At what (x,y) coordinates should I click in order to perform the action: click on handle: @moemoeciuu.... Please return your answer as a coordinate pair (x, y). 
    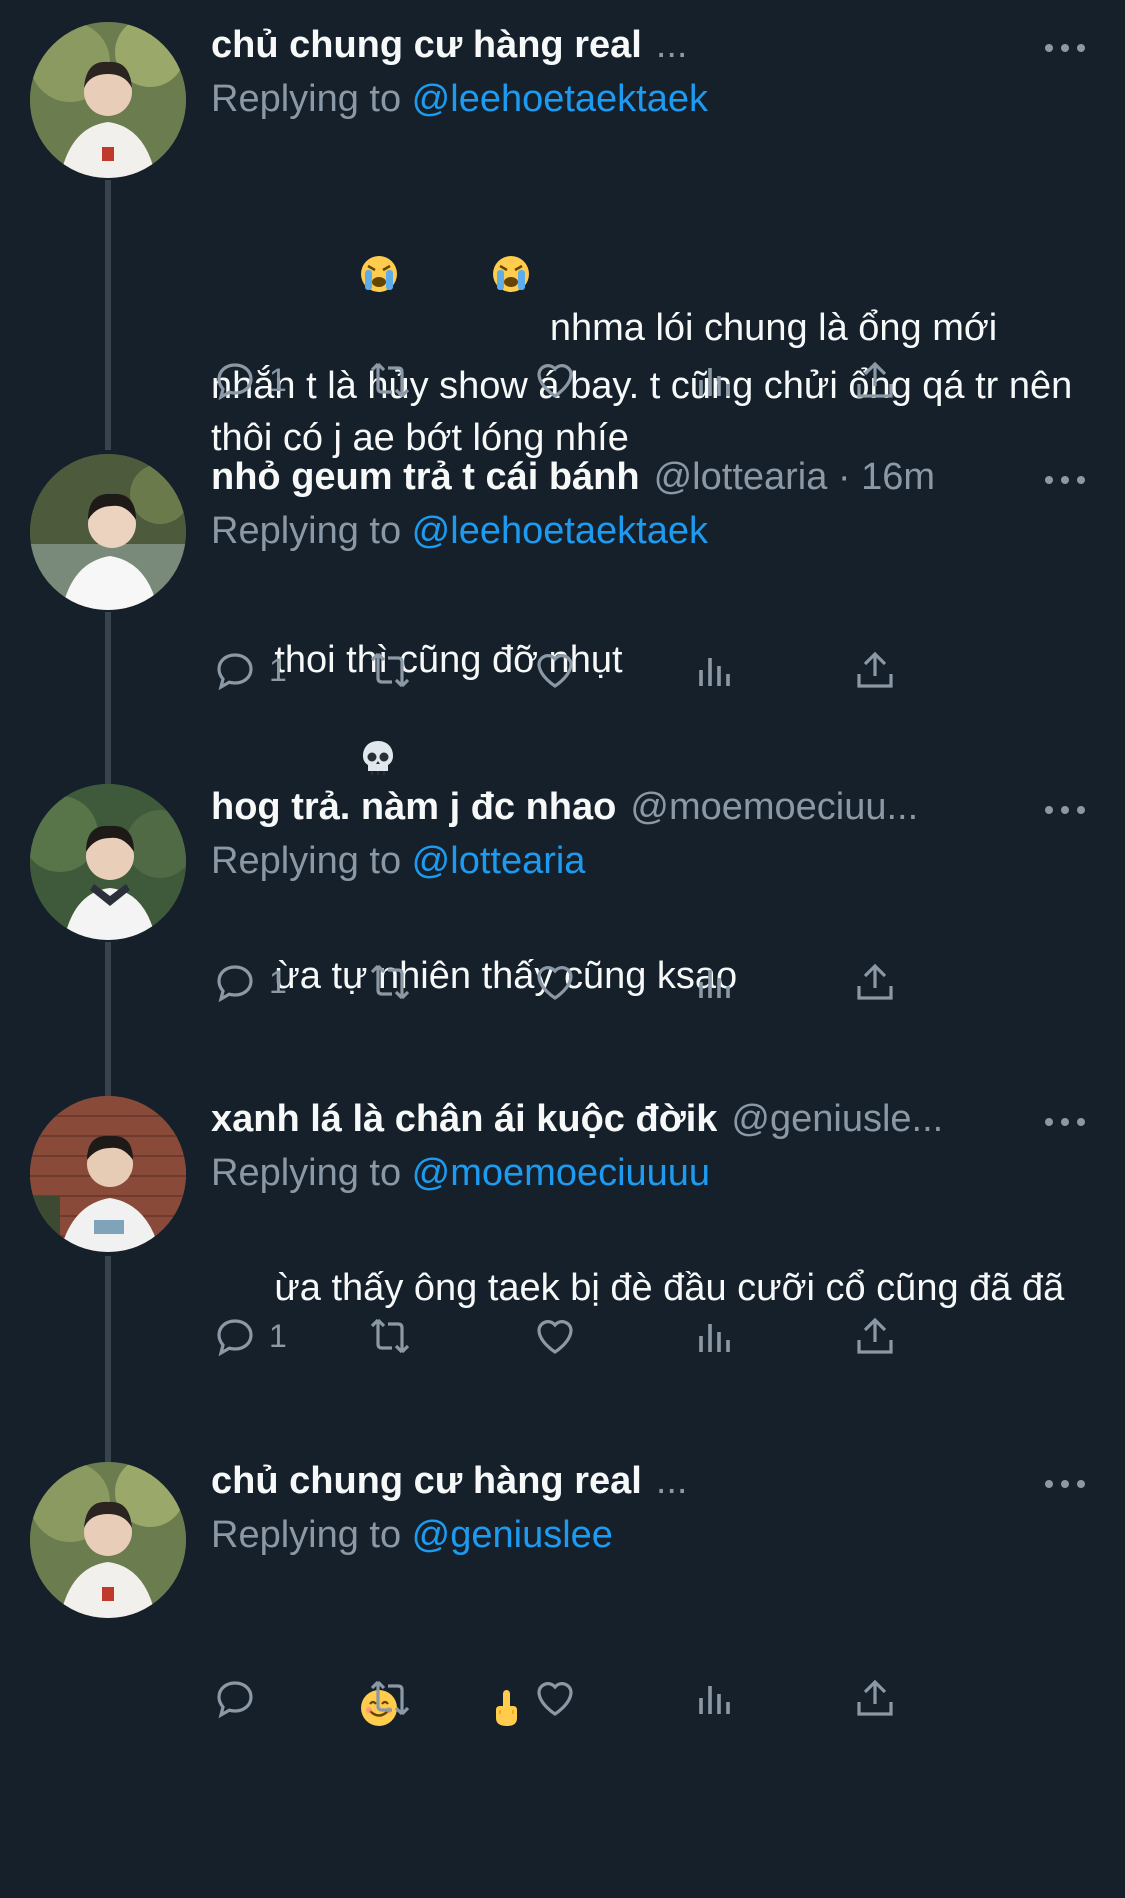
    Looking at the image, I should click on (857, 807).